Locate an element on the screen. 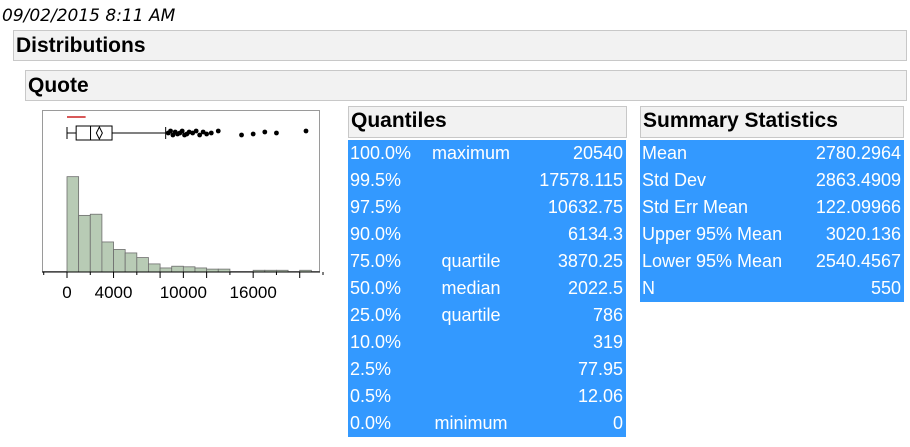  quantile-row: 2.5% 77.95 is located at coordinates (487, 369).